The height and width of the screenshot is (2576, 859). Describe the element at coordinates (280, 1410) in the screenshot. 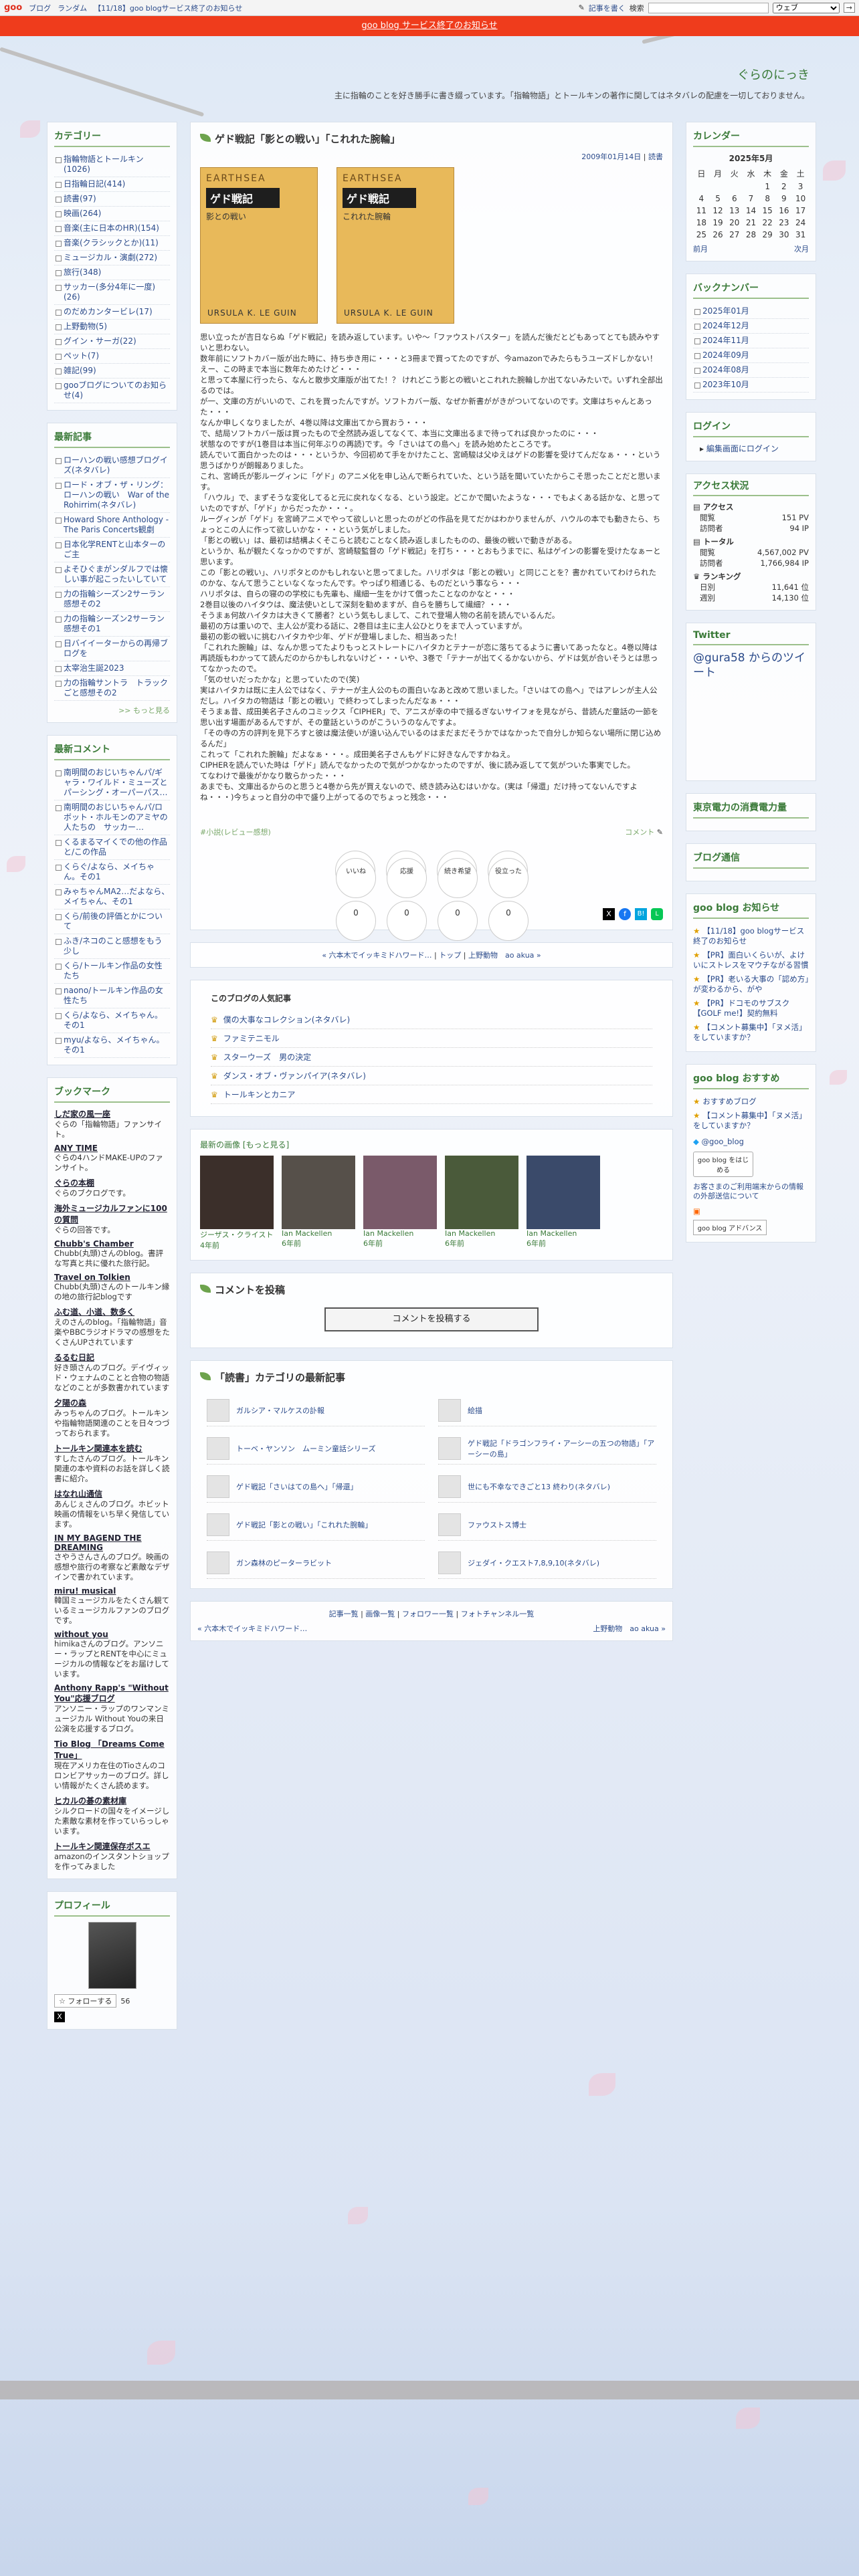

I see `catnew-link: ガルシア・マルケスの訃報` at that location.